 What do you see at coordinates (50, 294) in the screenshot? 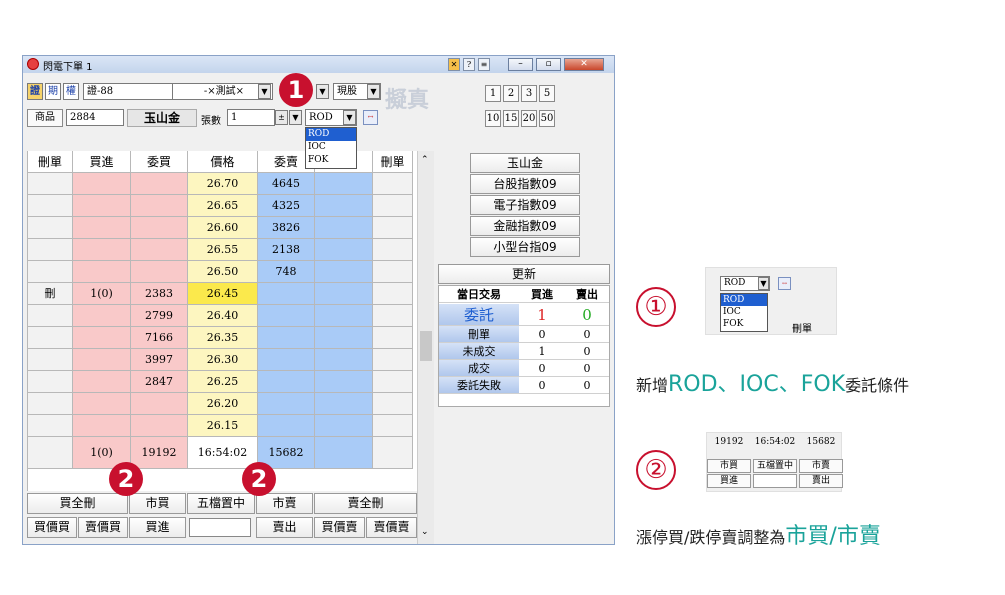
I see `ladder-cell-del: 刪` at bounding box center [50, 294].